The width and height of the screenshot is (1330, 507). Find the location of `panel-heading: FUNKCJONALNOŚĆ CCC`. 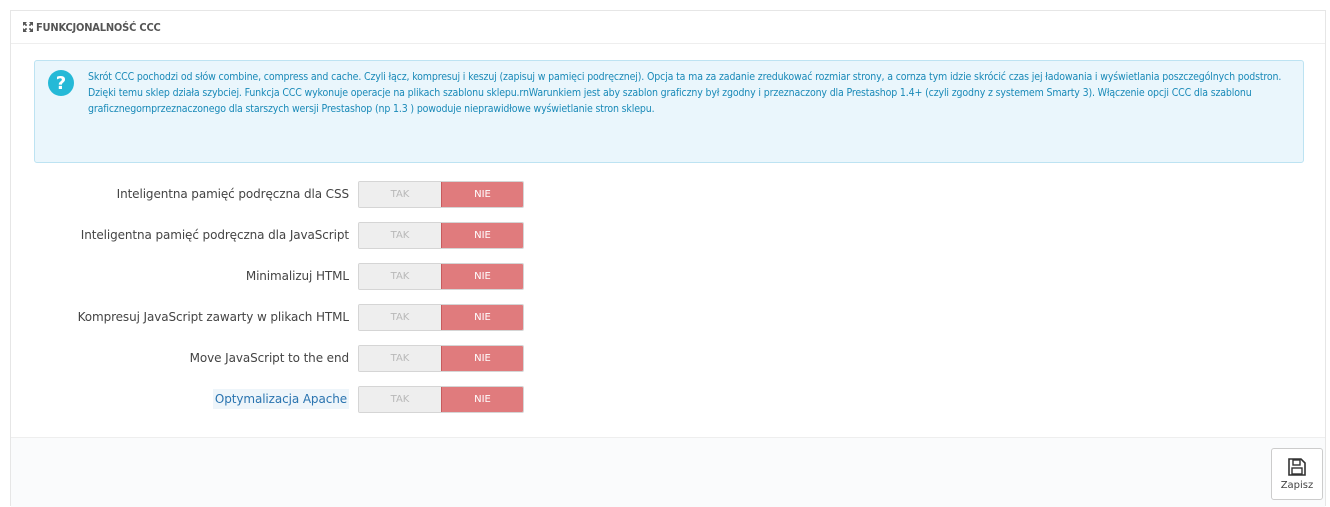

panel-heading: FUNKCJONALNOŚĆ CCC is located at coordinates (668, 27).